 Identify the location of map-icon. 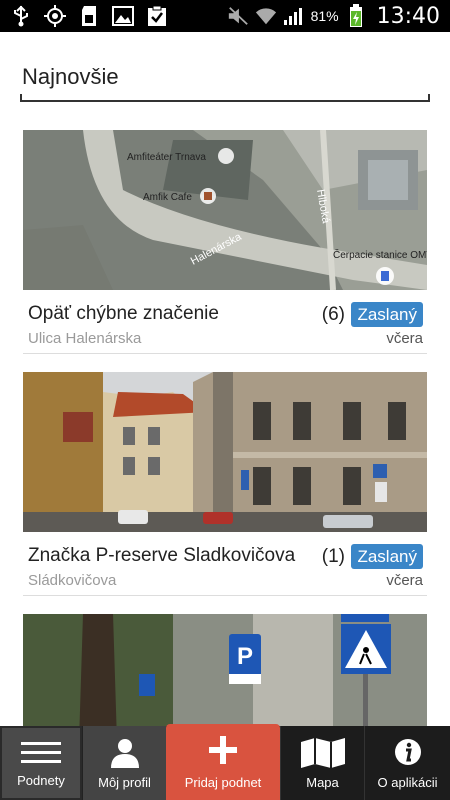
(323, 754).